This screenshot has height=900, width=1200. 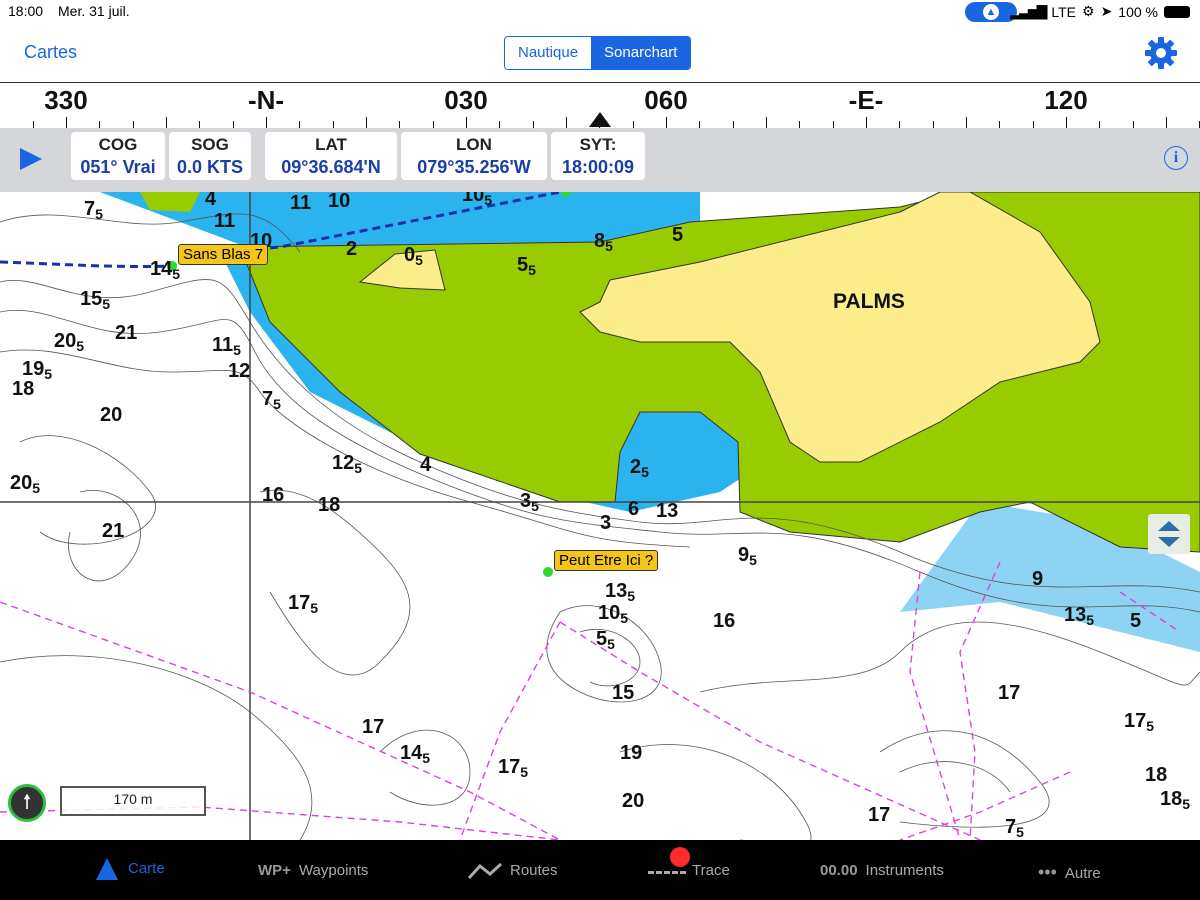 What do you see at coordinates (333, 870) in the screenshot?
I see `tab-label: Waypoints` at bounding box center [333, 870].